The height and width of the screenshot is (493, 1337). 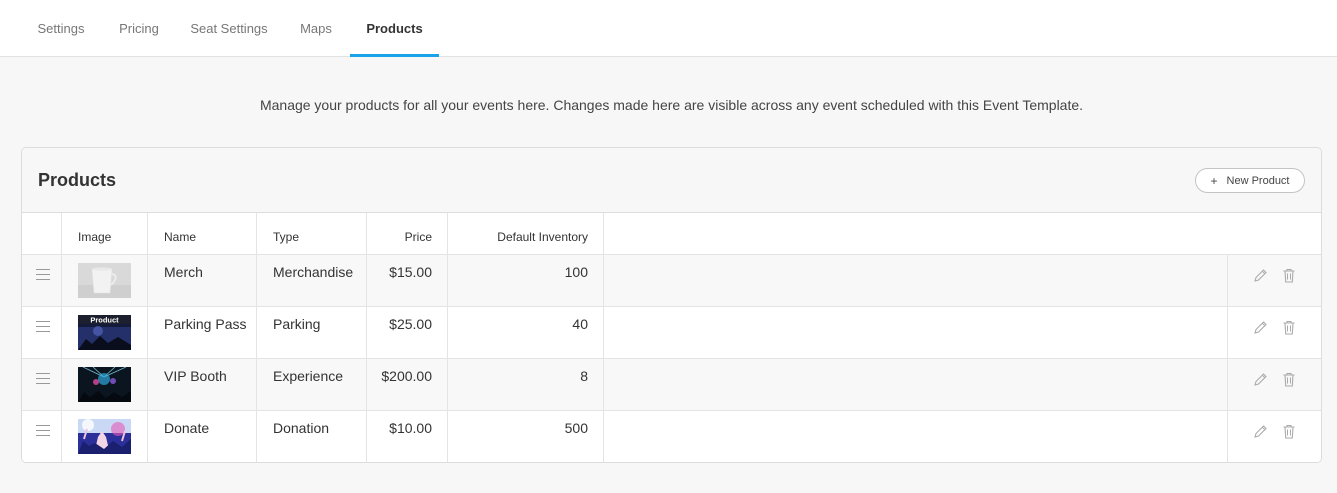 What do you see at coordinates (410, 428) in the screenshot?
I see `product-price: $10.00` at bounding box center [410, 428].